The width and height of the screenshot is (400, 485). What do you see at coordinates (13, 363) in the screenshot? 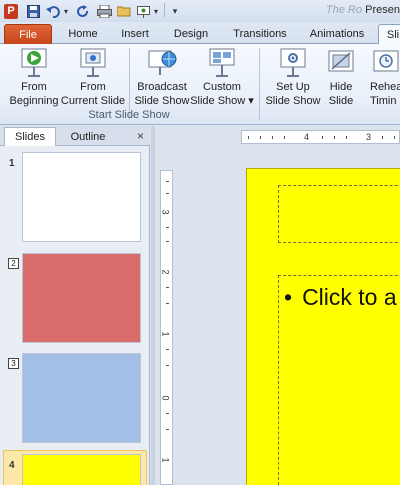
I see `slide-hidden-indicator-3: 3` at bounding box center [13, 363].